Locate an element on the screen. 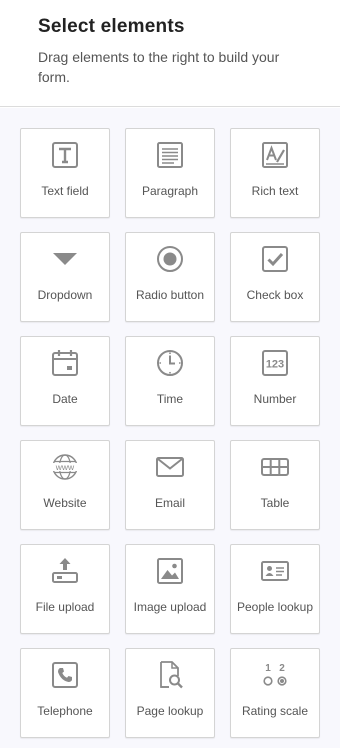 The width and height of the screenshot is (340, 748). element-label: Dropdown is located at coordinates (65, 295).